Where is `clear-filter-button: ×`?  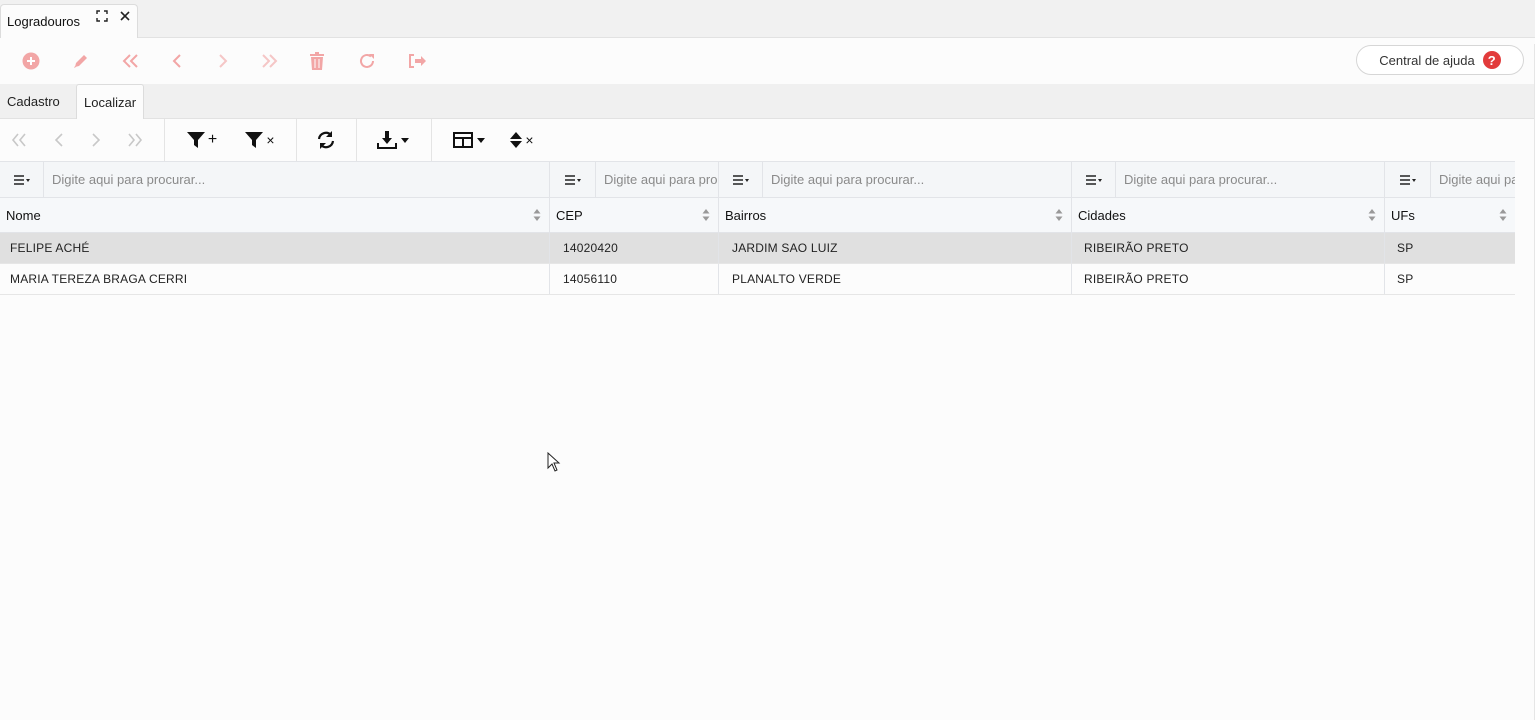 clear-filter-button: × is located at coordinates (260, 140).